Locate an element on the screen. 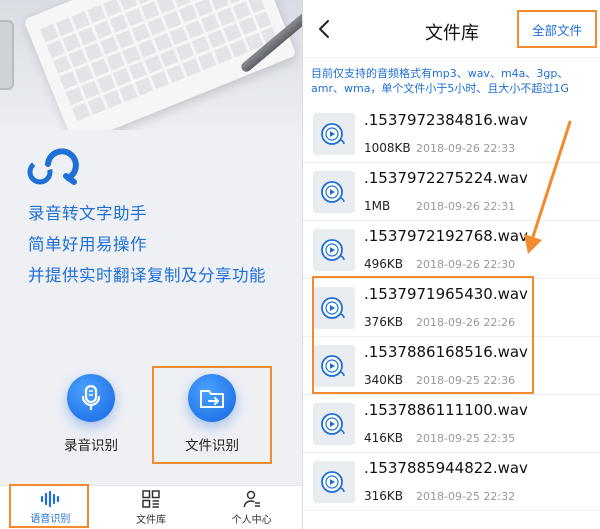 This screenshot has width=600, height=529. tab-file-library: 文件库 is located at coordinates (151, 507).